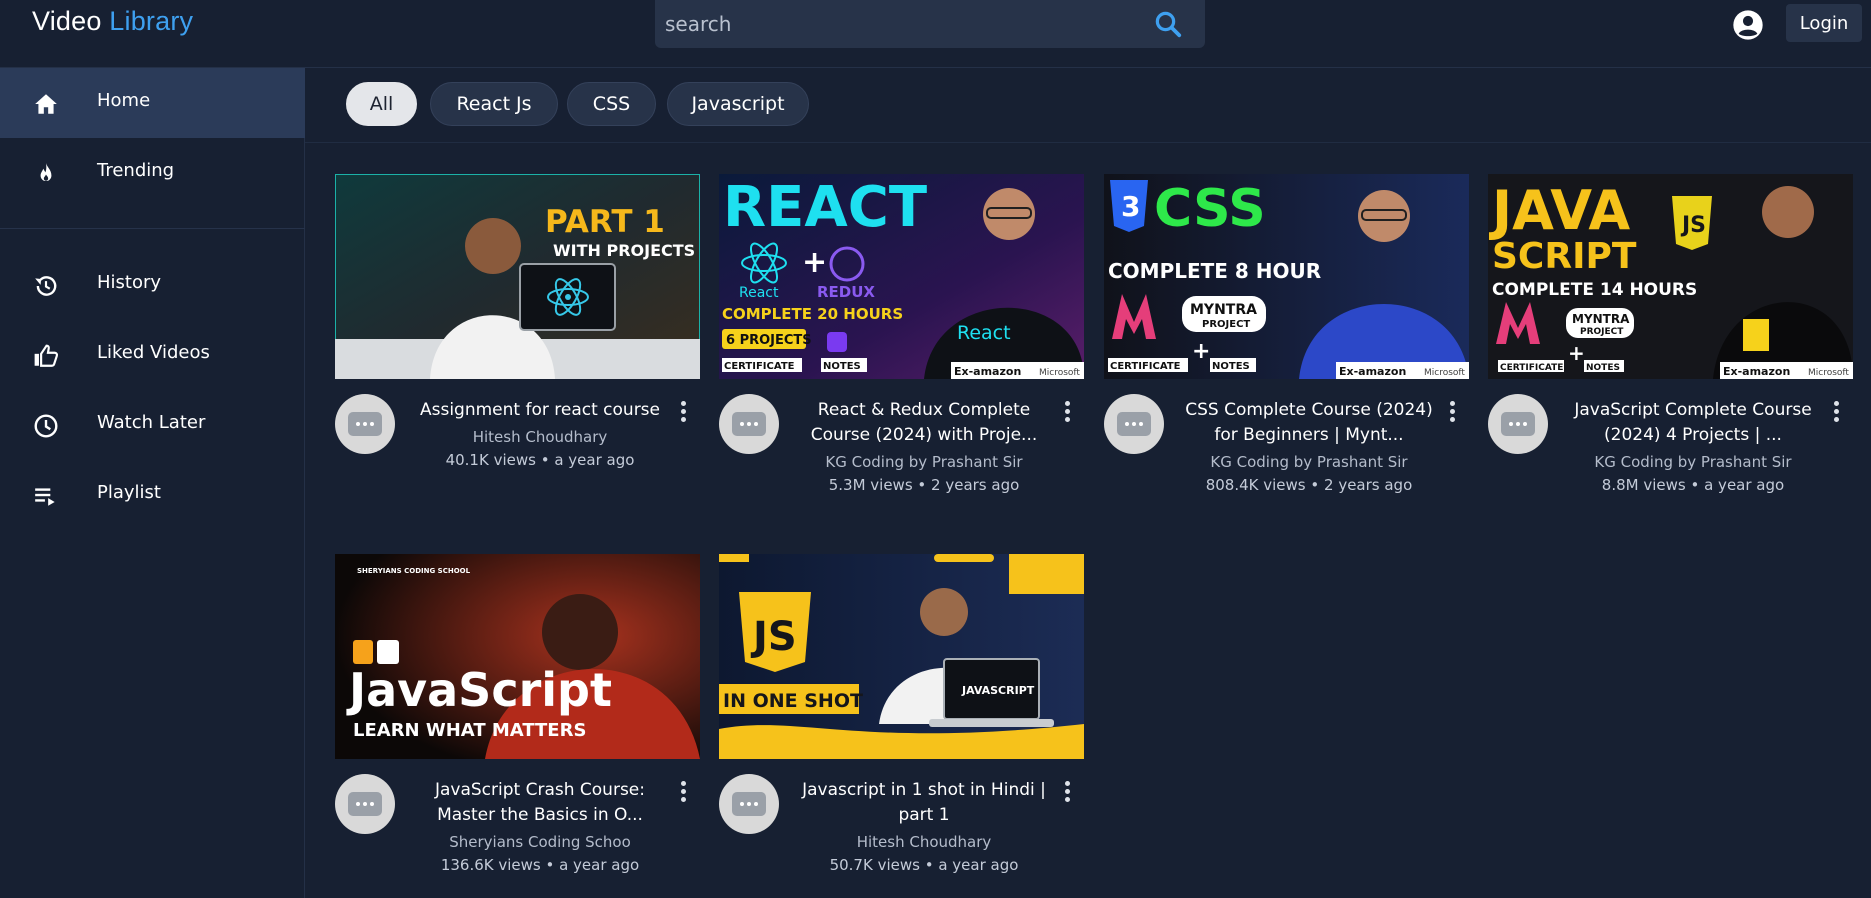 The height and width of the screenshot is (898, 1871). I want to click on sidebar-item-label: Watch Later, so click(151, 422).